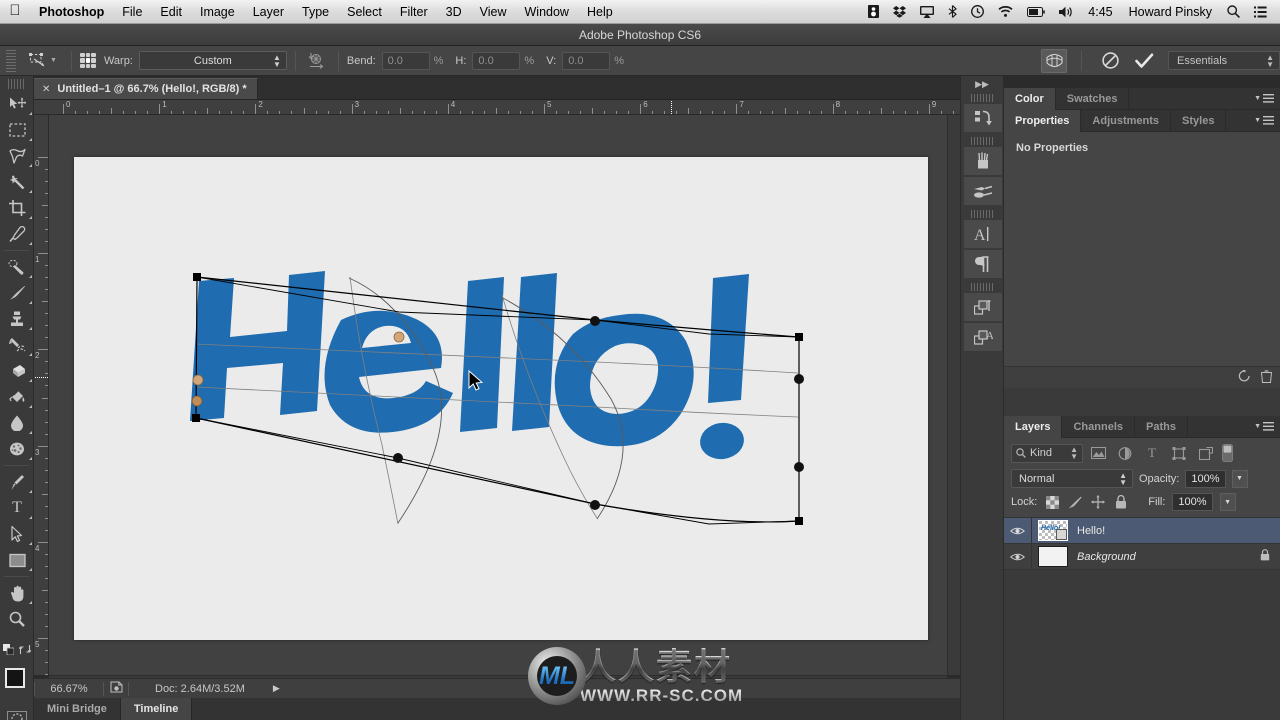 This screenshot has height=720, width=1280. Describe the element at coordinates (17, 449) in the screenshot. I see `dodge-tool` at that location.